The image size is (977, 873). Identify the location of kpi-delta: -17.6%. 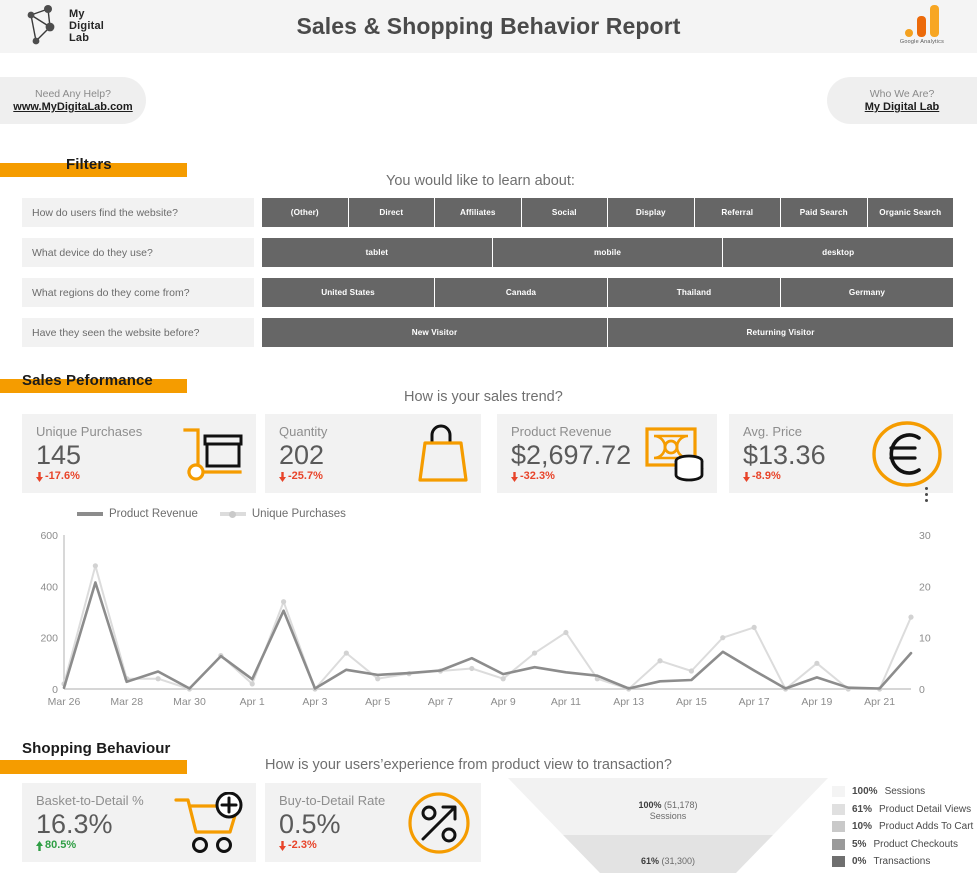
(89, 476).